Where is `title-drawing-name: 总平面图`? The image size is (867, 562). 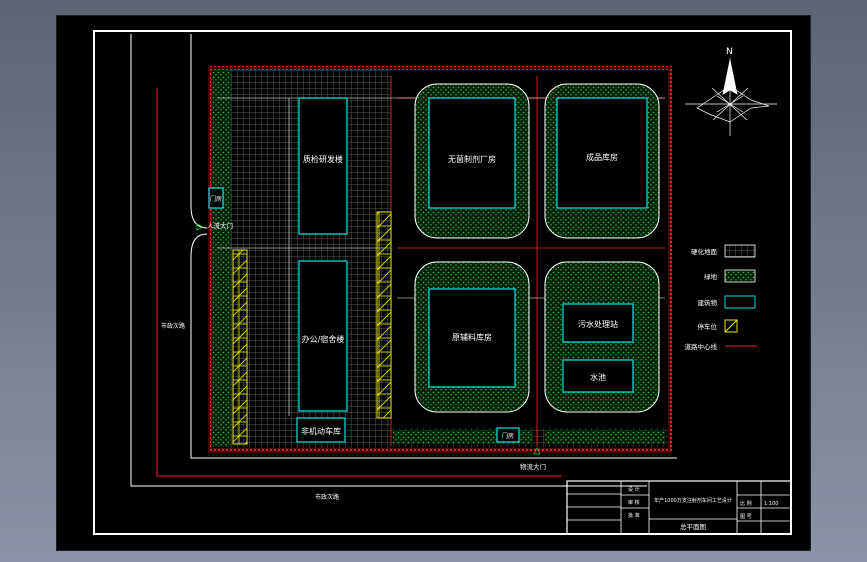 title-drawing-name: 总平面图 is located at coordinates (693, 526).